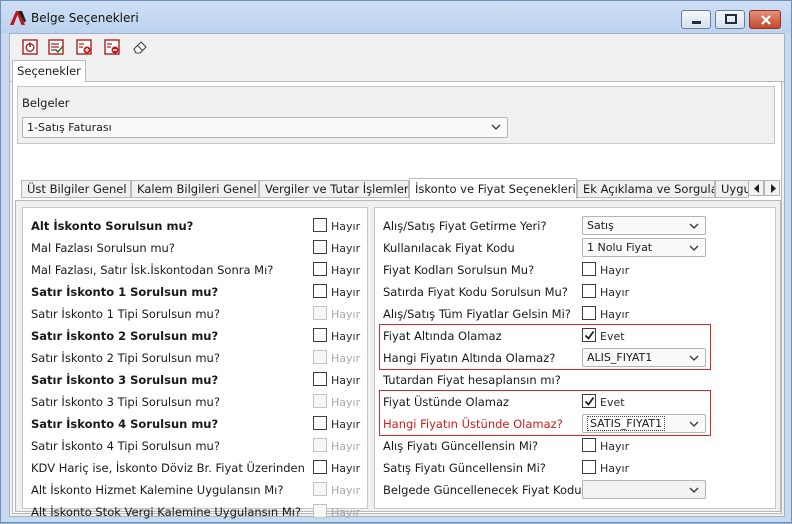 The height and width of the screenshot is (524, 792). I want to click on maximize-icon, so click(731, 19).